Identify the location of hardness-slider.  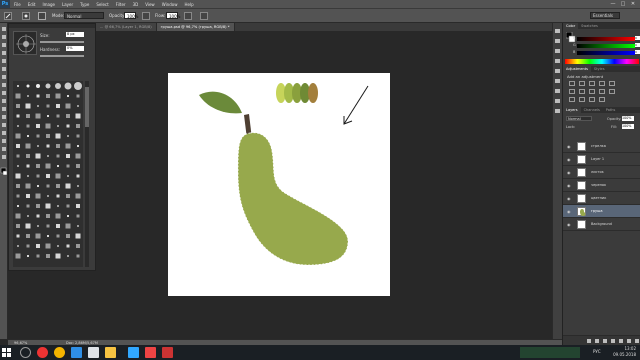
(62, 56).